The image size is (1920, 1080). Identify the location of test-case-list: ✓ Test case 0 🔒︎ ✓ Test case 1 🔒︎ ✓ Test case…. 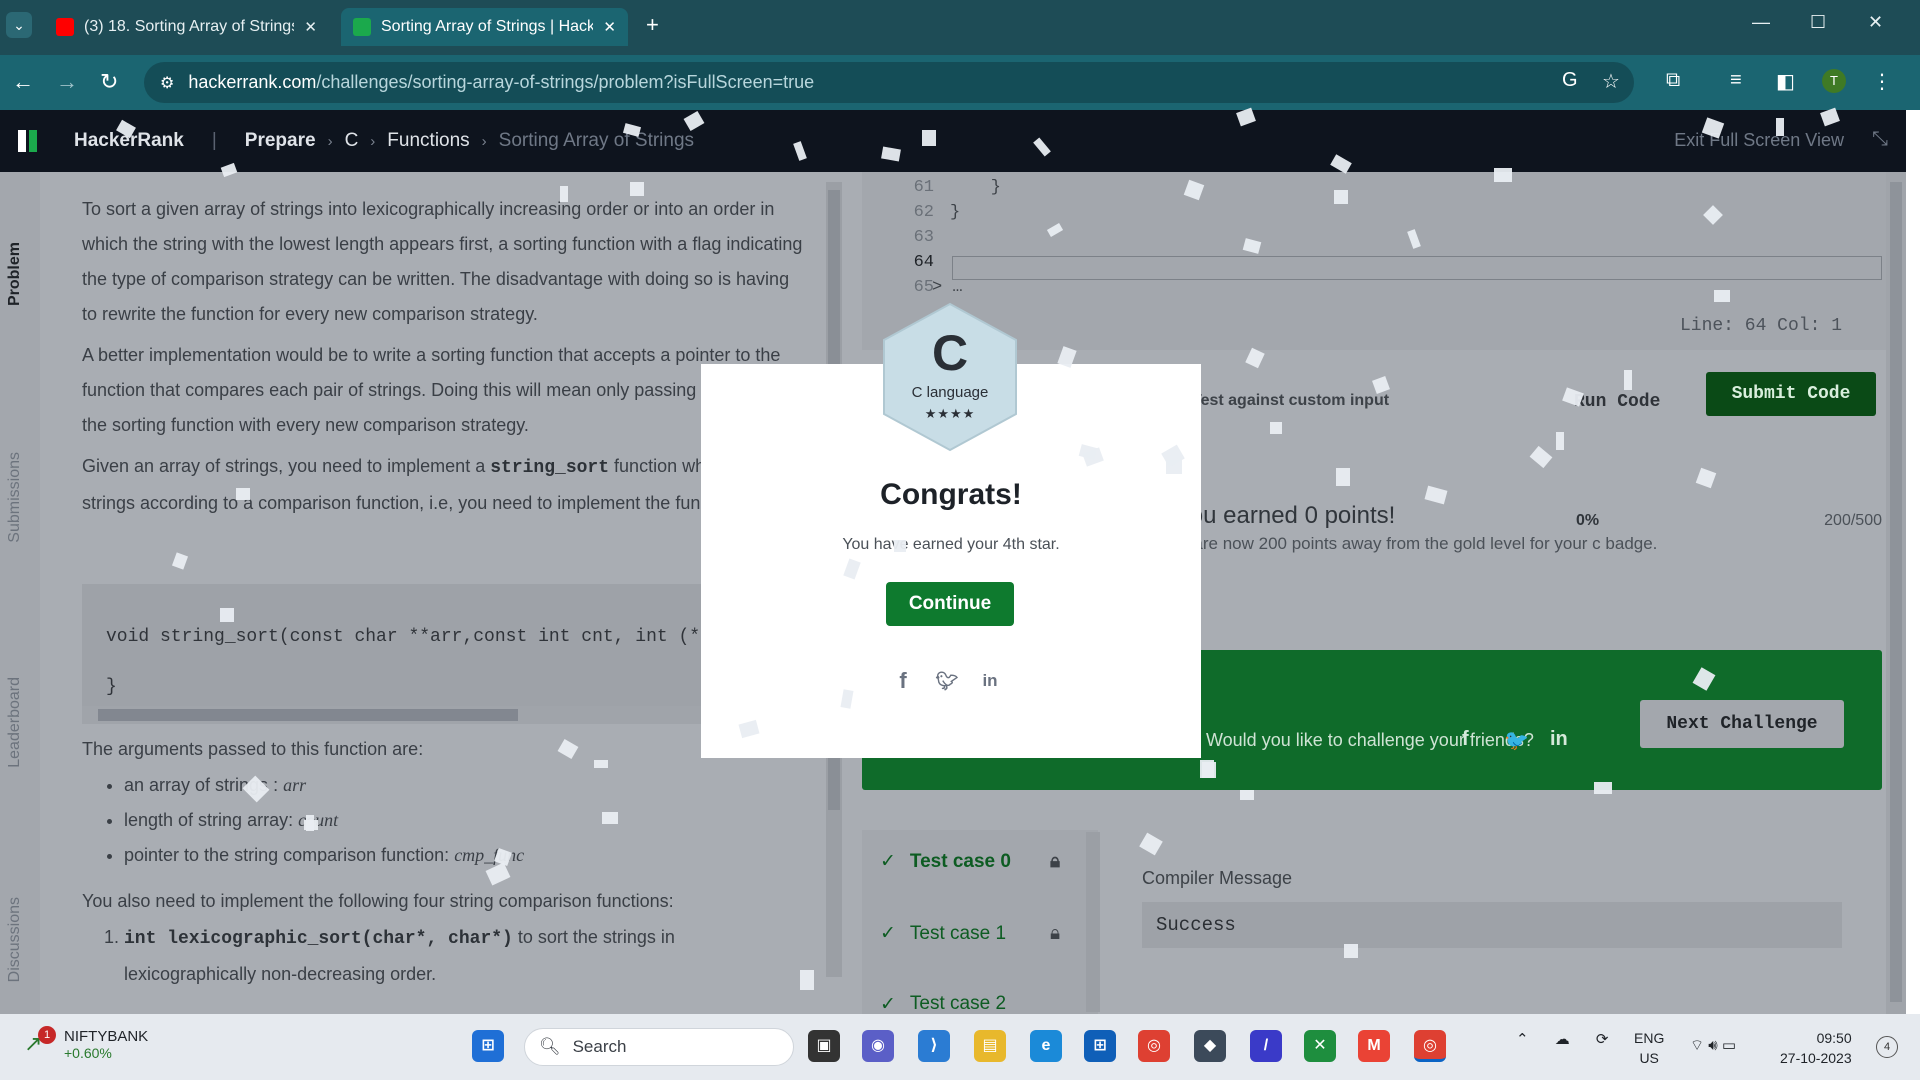
(980, 922).